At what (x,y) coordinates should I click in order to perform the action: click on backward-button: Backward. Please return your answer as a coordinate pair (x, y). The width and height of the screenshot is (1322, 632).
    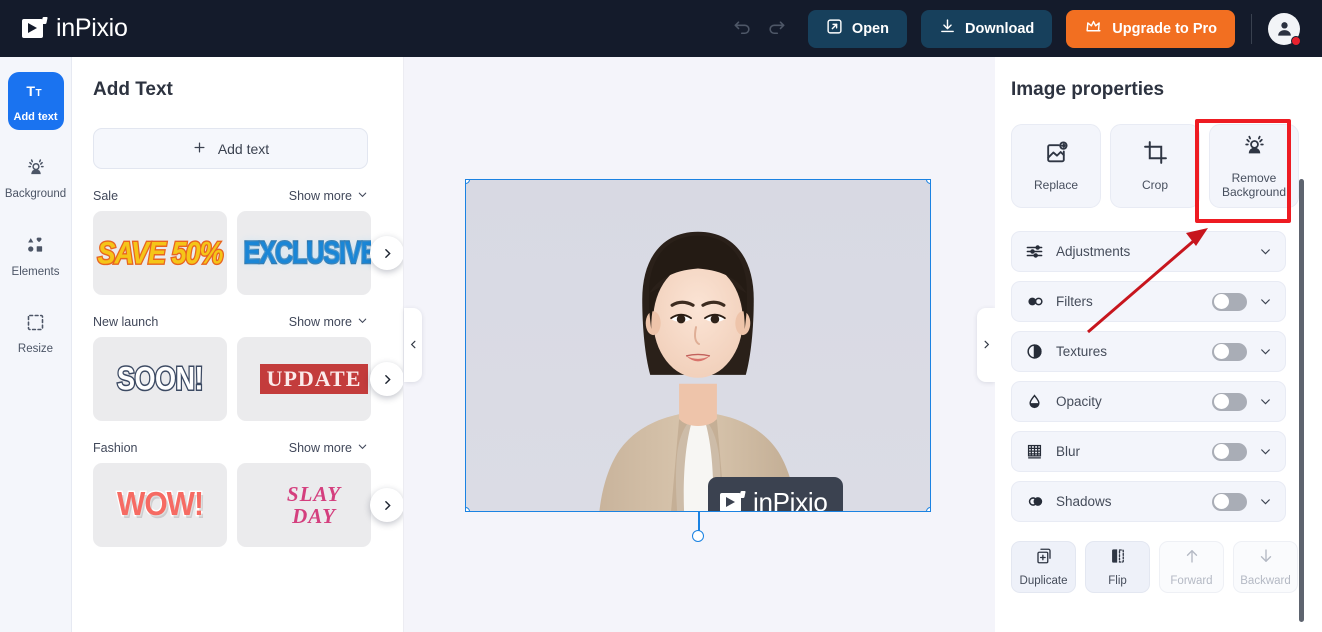
    Looking at the image, I should click on (1265, 567).